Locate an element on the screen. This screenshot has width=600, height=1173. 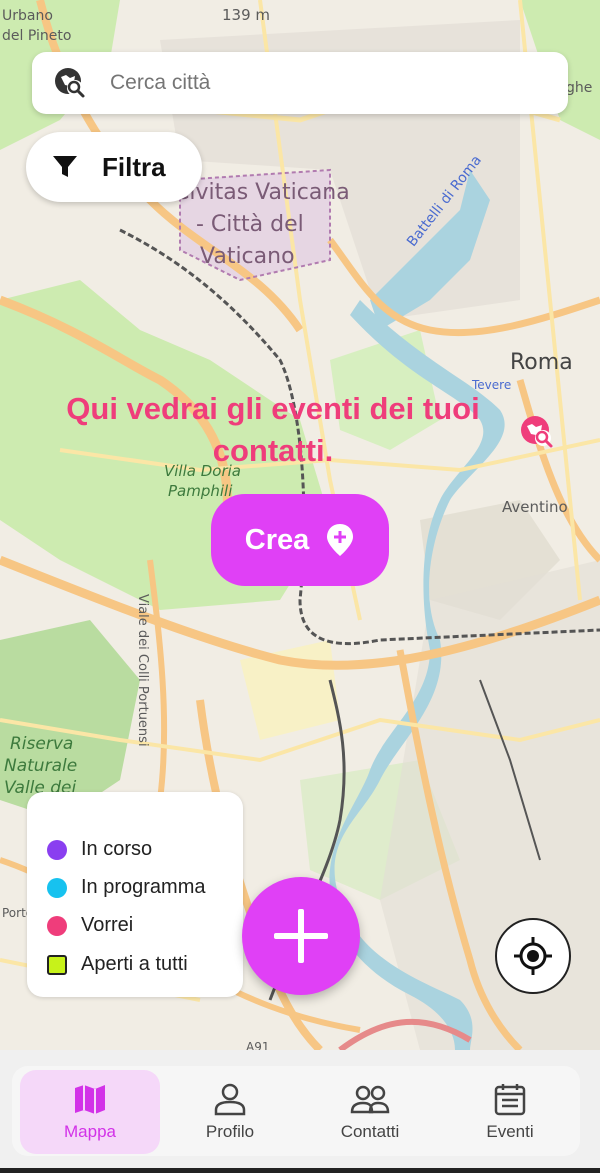
person-icon is located at coordinates (230, 1099).